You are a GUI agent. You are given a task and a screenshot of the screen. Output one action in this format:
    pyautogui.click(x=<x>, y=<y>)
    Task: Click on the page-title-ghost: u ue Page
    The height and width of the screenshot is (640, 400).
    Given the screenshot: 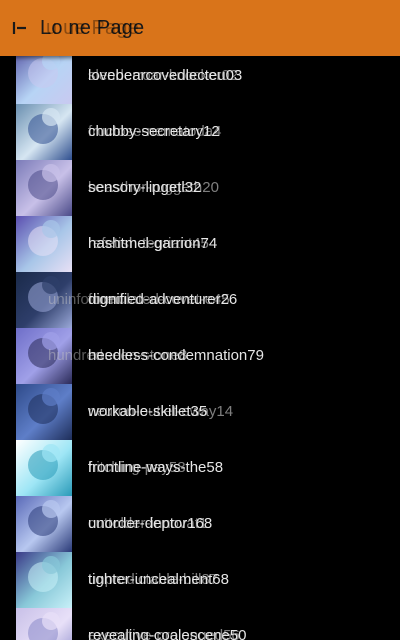 What is the action you would take?
    pyautogui.click(x=92, y=28)
    